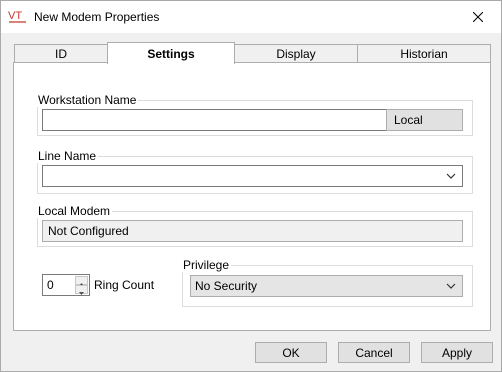 Image resolution: width=502 pixels, height=372 pixels. Describe the element at coordinates (291, 352) in the screenshot. I see `ok-button: OK` at that location.